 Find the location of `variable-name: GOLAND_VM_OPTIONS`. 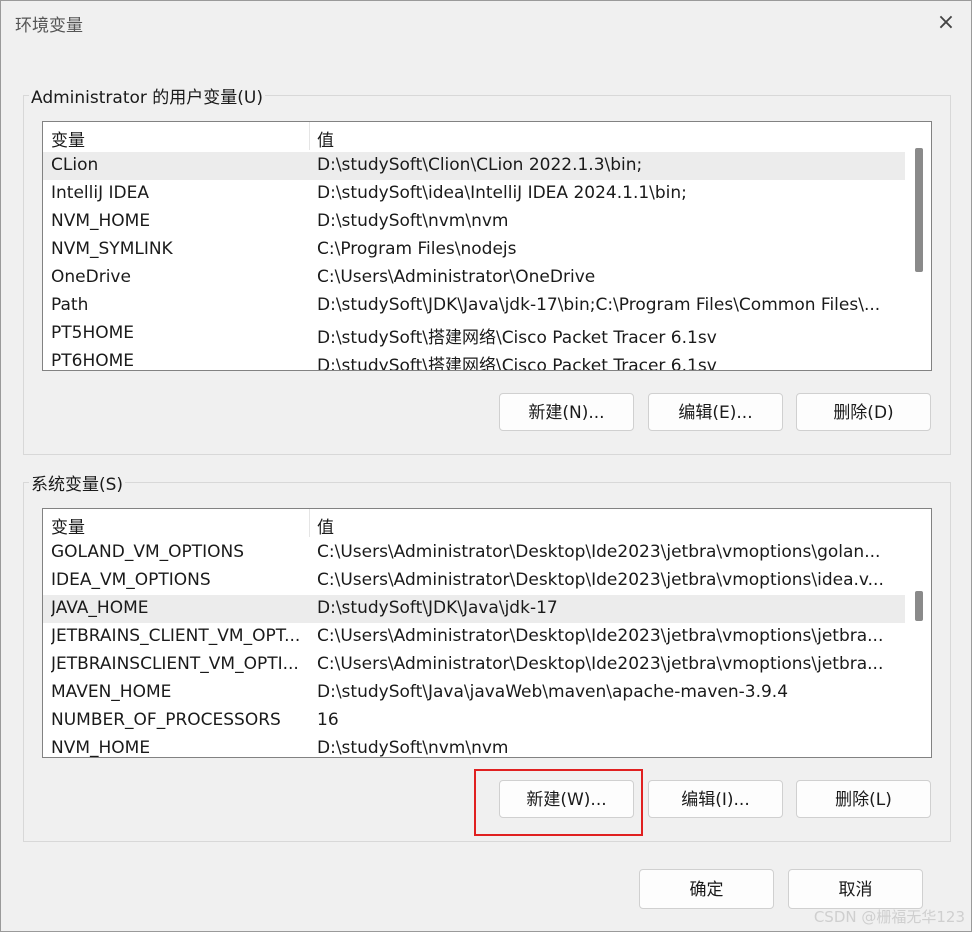

variable-name: GOLAND_VM_OPTIONS is located at coordinates (148, 552).